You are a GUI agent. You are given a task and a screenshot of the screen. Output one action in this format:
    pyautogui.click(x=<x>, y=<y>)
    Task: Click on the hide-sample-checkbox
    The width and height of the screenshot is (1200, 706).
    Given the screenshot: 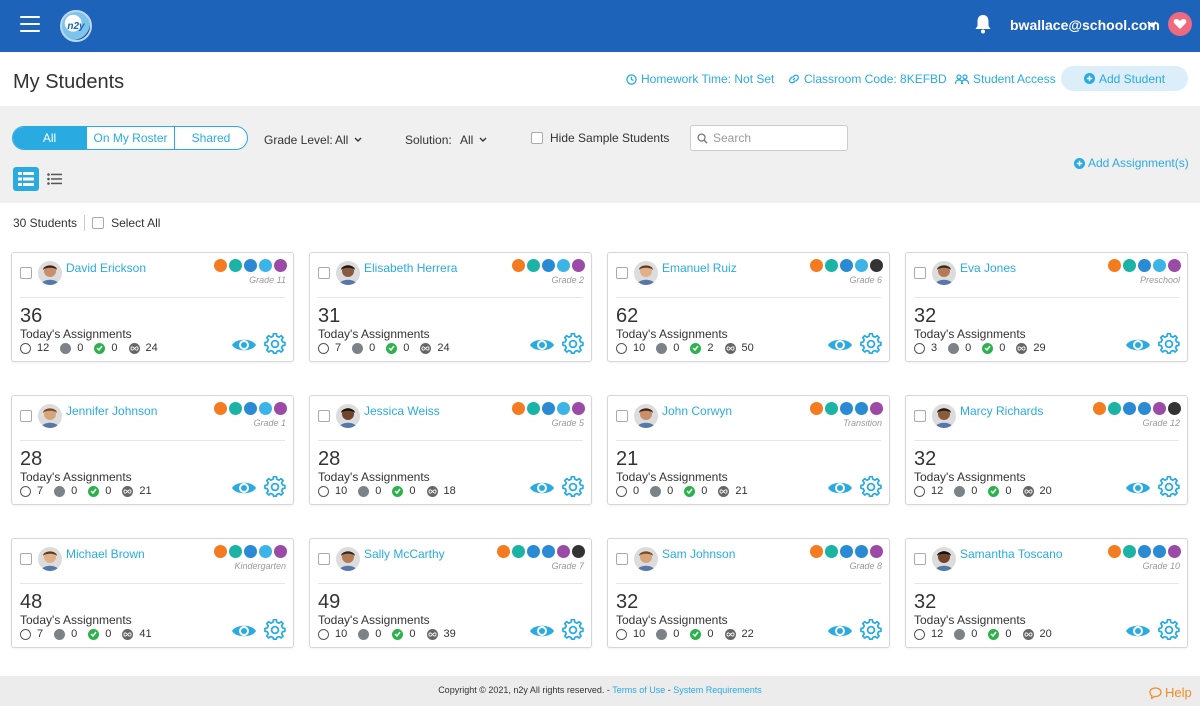 What is the action you would take?
    pyautogui.click(x=537, y=138)
    